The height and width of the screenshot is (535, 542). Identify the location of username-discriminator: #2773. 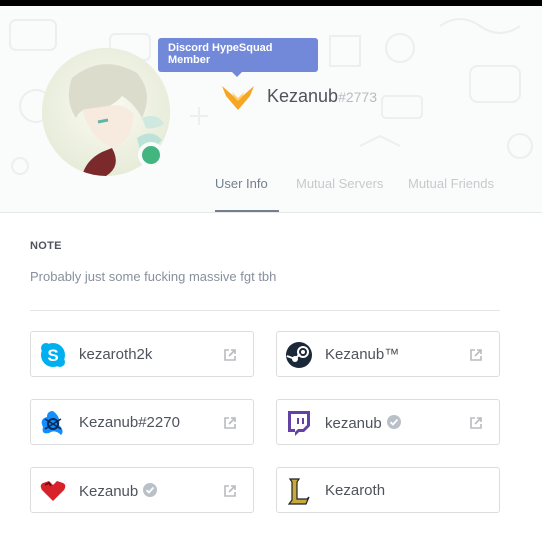
(357, 97).